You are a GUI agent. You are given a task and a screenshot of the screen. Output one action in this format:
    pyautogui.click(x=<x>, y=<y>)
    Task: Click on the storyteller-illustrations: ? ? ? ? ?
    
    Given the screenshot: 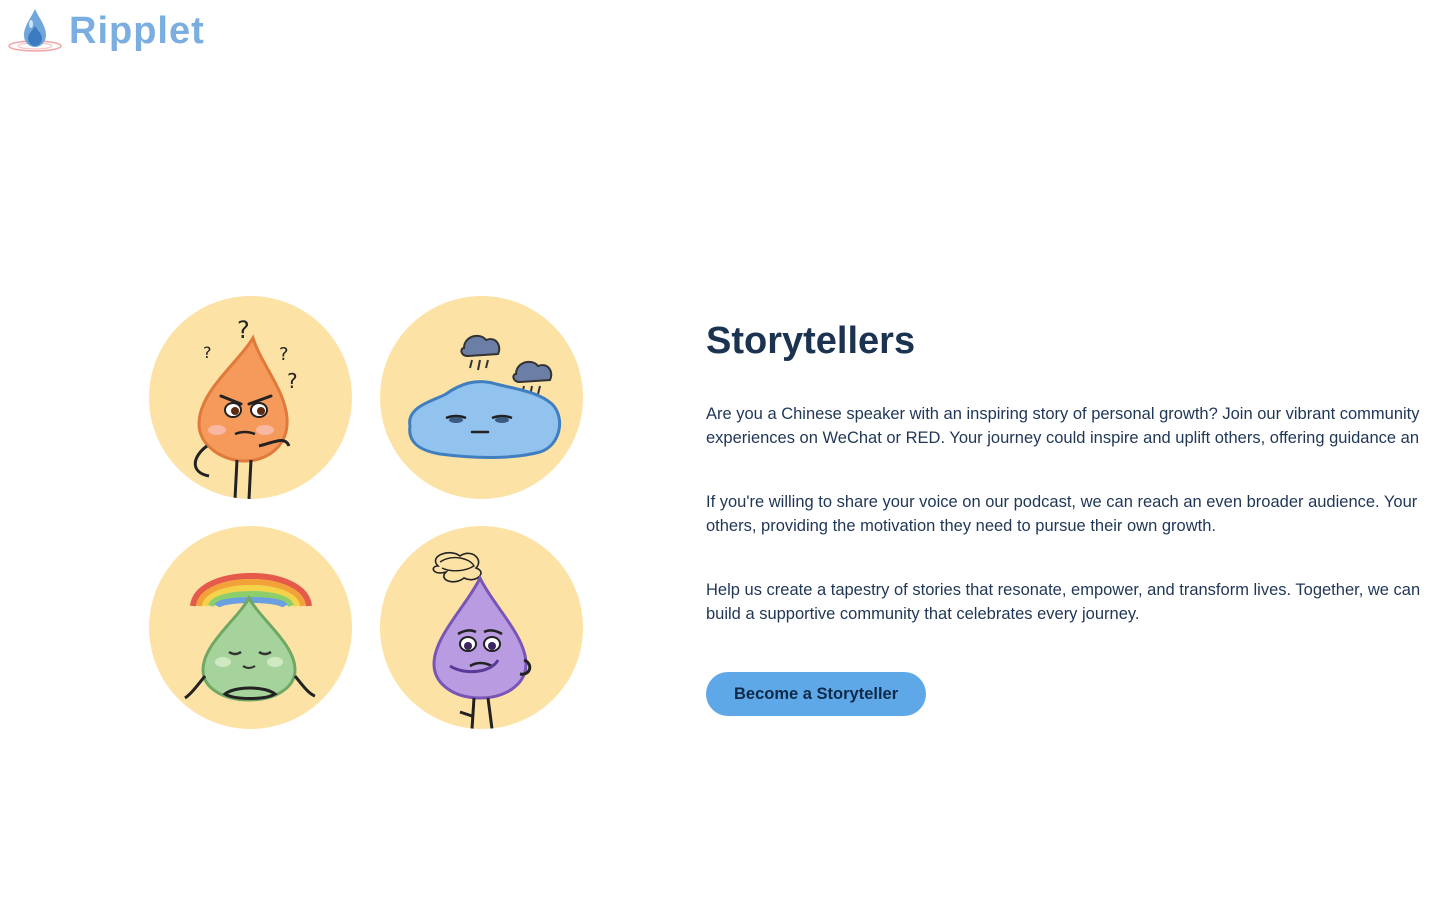 What is the action you would take?
    pyautogui.click(x=366, y=513)
    